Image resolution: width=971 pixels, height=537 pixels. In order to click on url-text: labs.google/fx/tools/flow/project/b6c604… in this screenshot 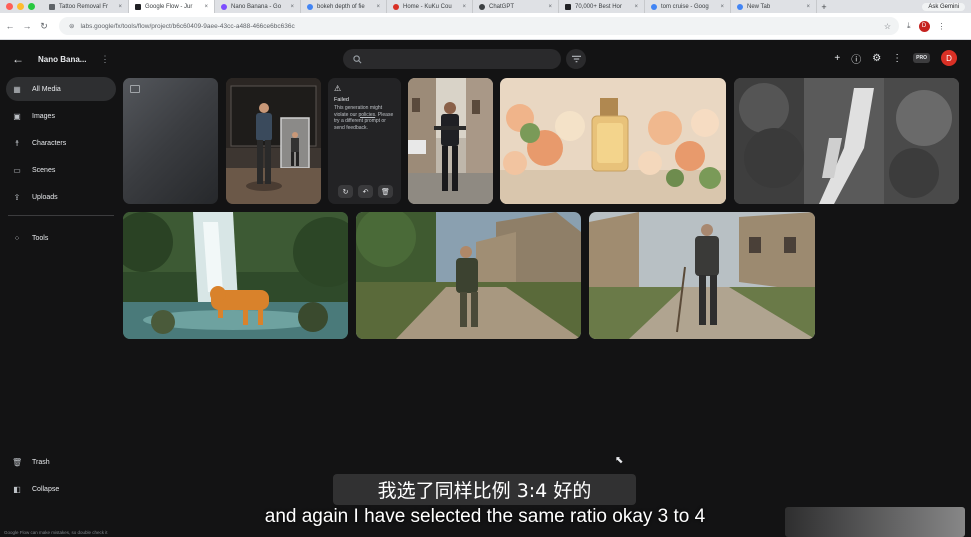, I will do `click(187, 26)`.